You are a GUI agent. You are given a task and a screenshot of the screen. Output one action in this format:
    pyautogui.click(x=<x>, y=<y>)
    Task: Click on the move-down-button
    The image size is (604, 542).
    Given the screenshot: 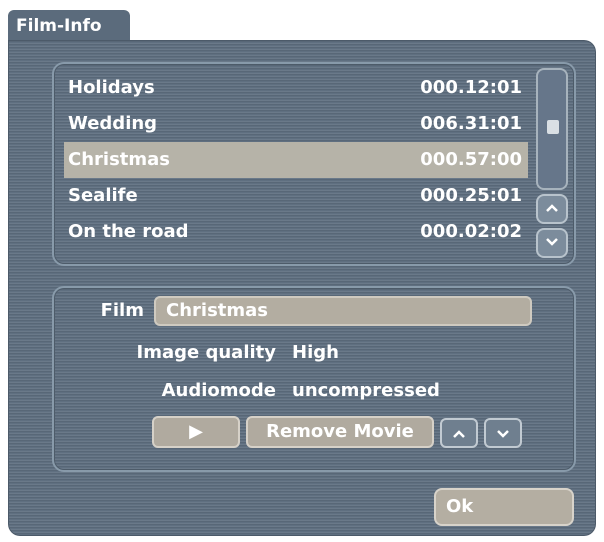 What is the action you would take?
    pyautogui.click(x=503, y=433)
    